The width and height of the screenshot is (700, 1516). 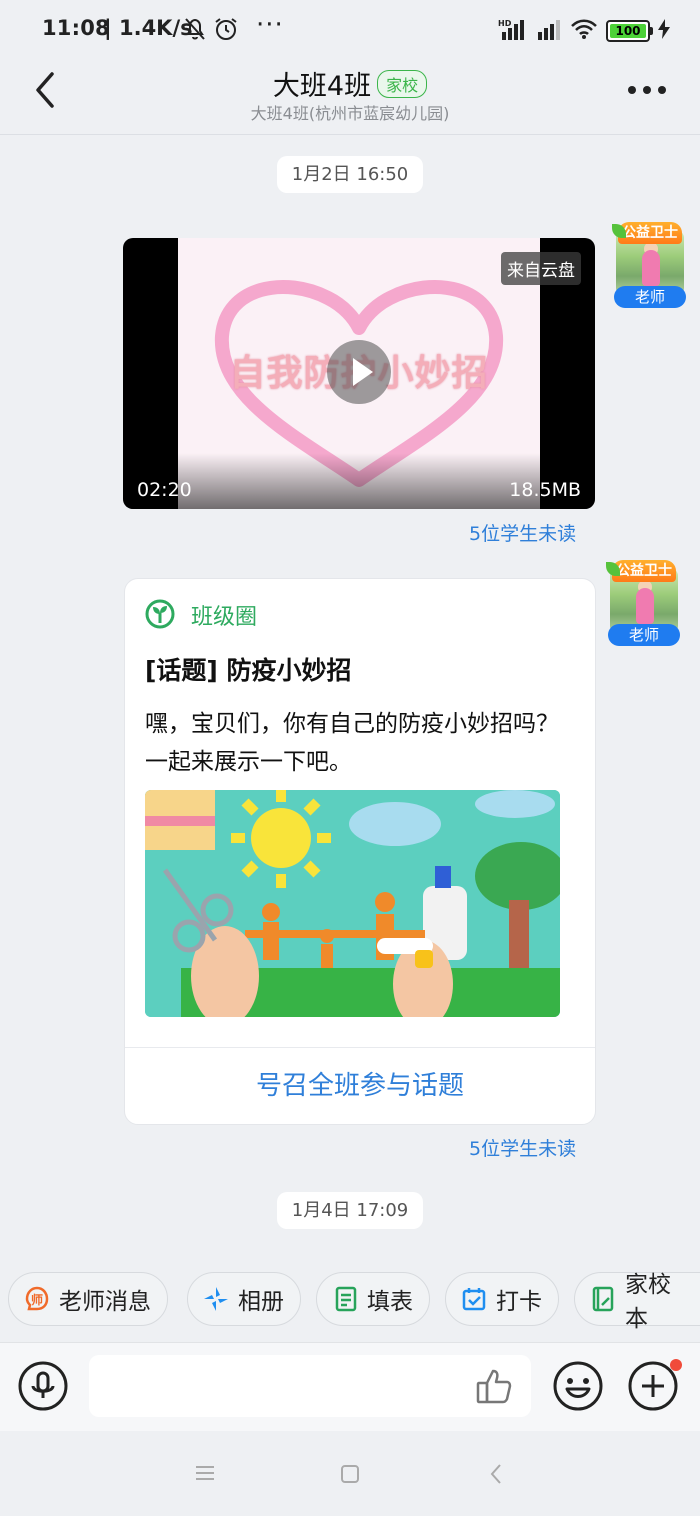 I want to click on card-image, so click(x=352, y=903).